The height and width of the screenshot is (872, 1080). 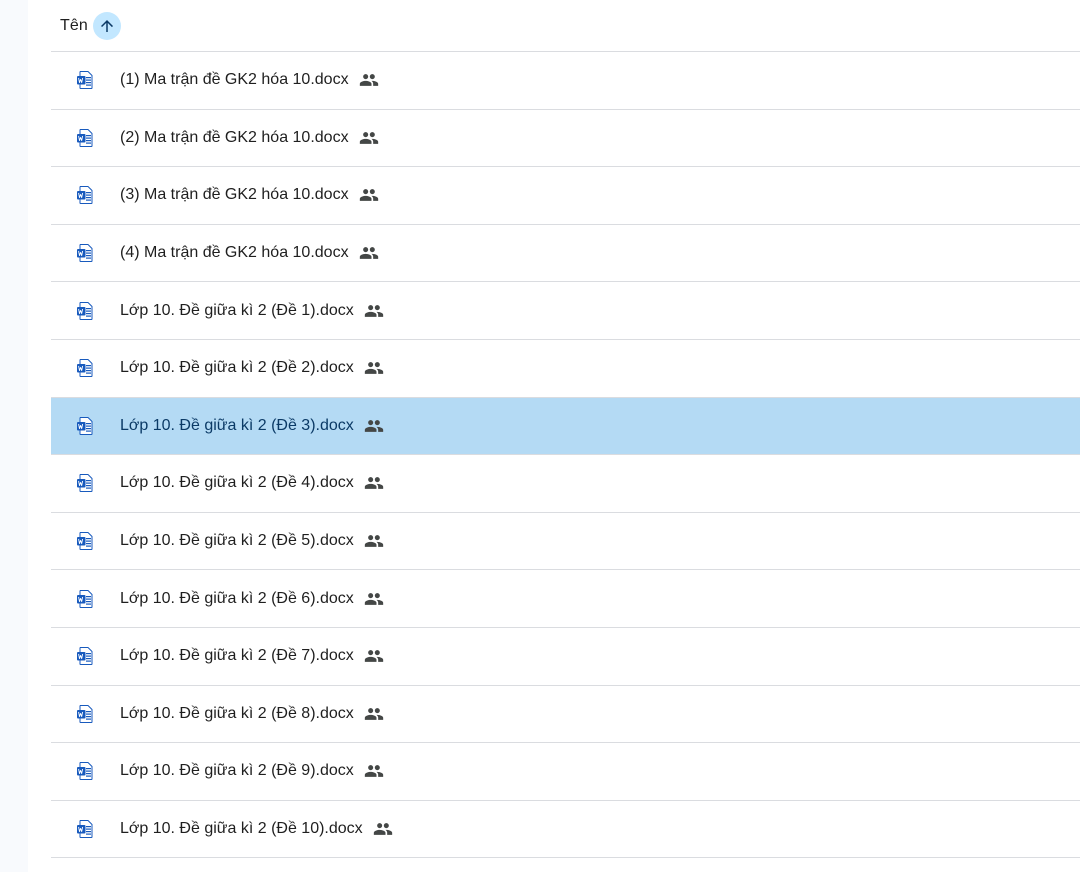 What do you see at coordinates (565, 715) in the screenshot?
I see `file-row: Lớp 10. Đề giữa kì 2 (Đề 8).docx` at bounding box center [565, 715].